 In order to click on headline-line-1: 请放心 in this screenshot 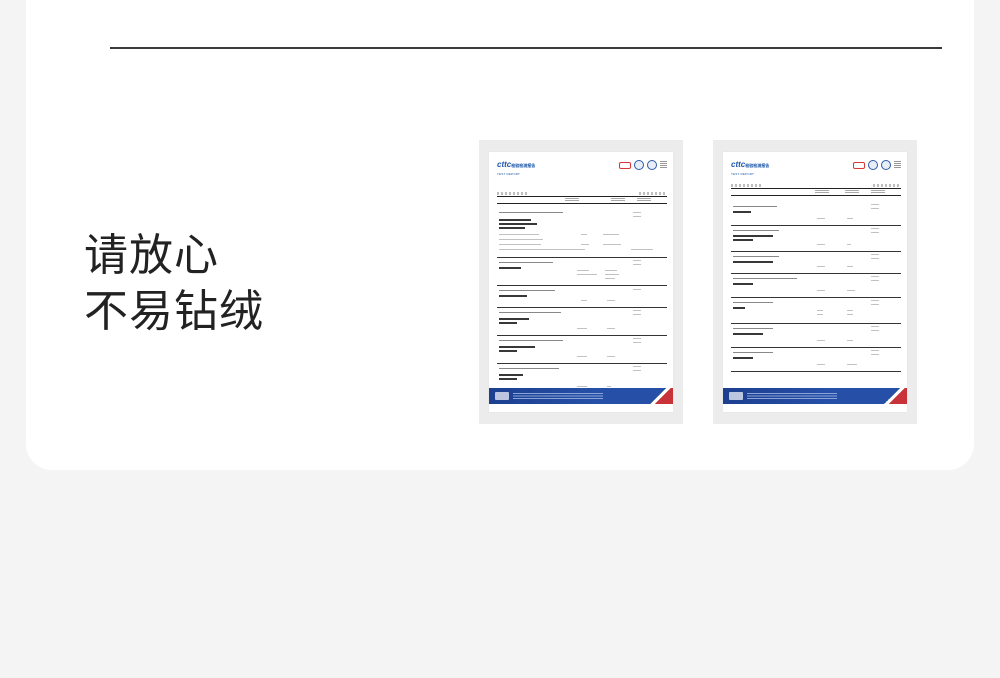, I will do `click(151, 255)`.